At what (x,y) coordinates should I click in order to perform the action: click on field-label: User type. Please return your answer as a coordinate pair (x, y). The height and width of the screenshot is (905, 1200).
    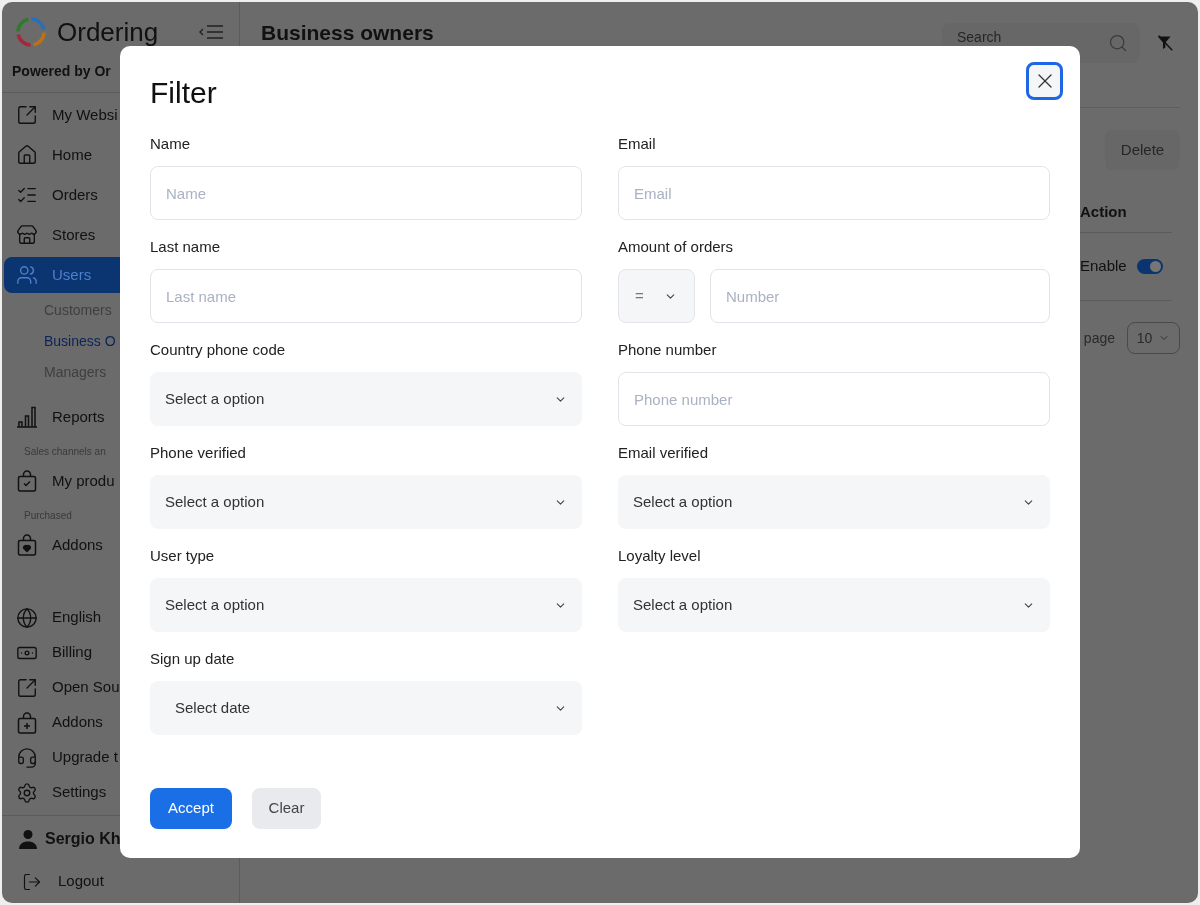
    Looking at the image, I should click on (182, 556).